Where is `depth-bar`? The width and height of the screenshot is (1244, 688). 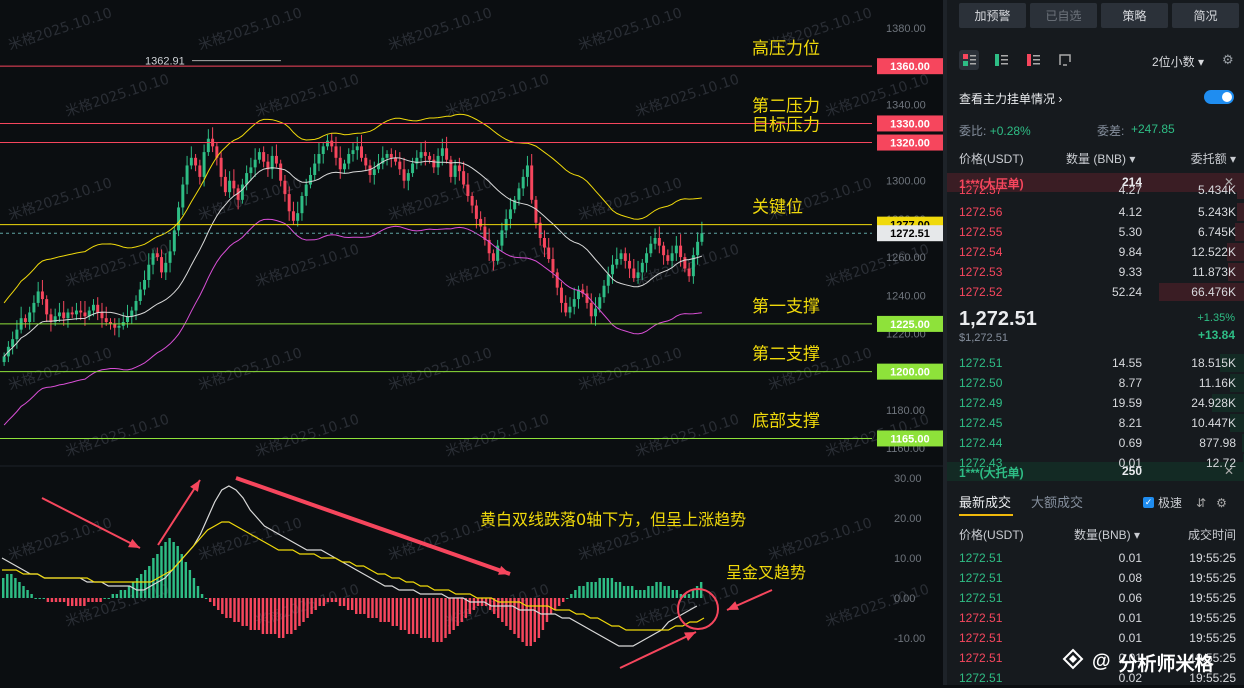 depth-bar is located at coordinates (1239, 232).